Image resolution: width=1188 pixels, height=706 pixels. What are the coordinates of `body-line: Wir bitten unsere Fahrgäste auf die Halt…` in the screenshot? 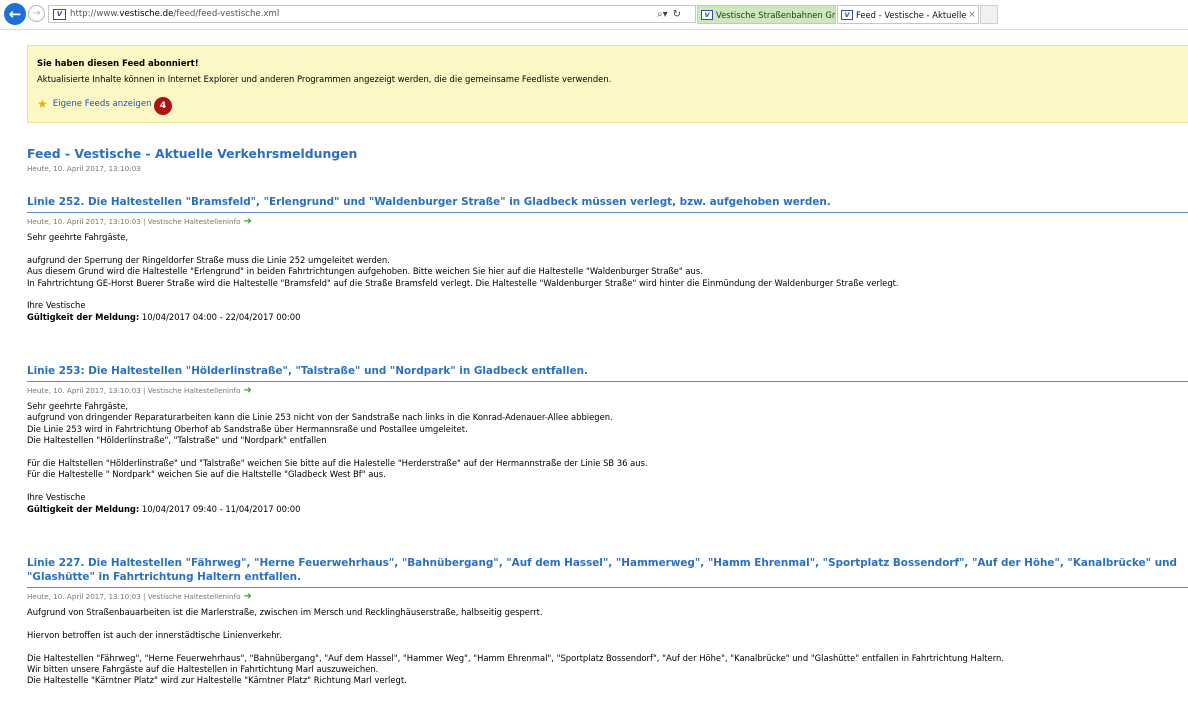 It's located at (203, 669).